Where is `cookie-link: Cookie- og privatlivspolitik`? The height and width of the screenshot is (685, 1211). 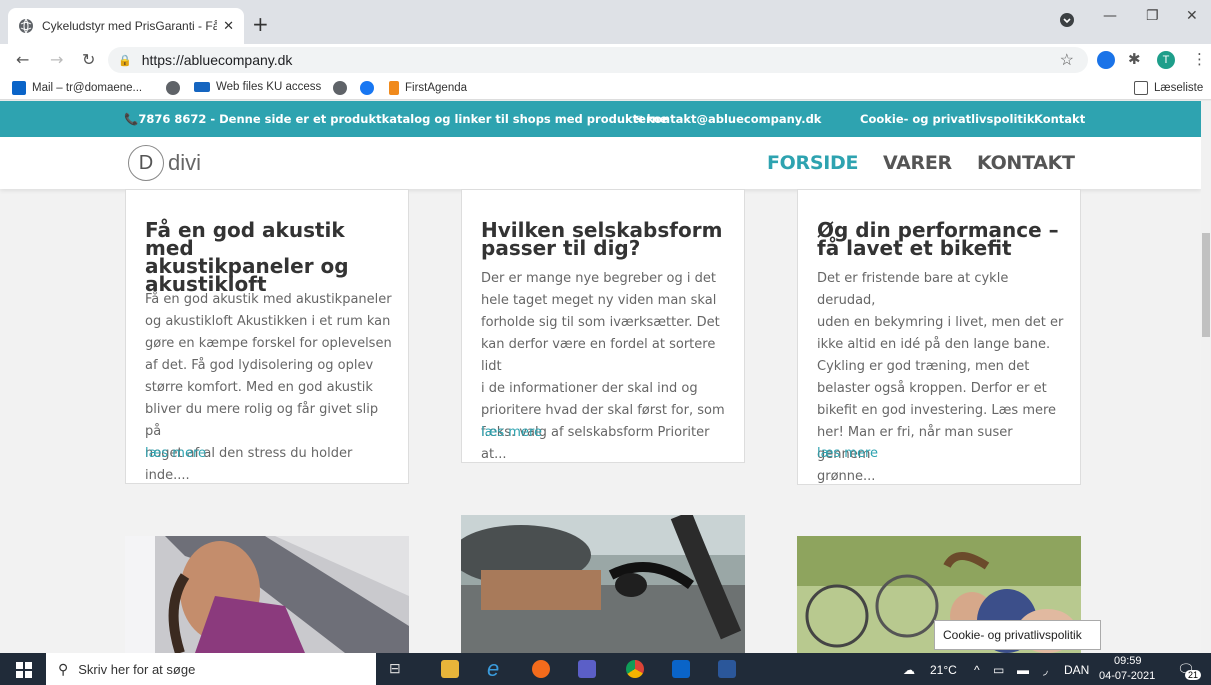 cookie-link: Cookie- og privatlivspolitik is located at coordinates (947, 119).